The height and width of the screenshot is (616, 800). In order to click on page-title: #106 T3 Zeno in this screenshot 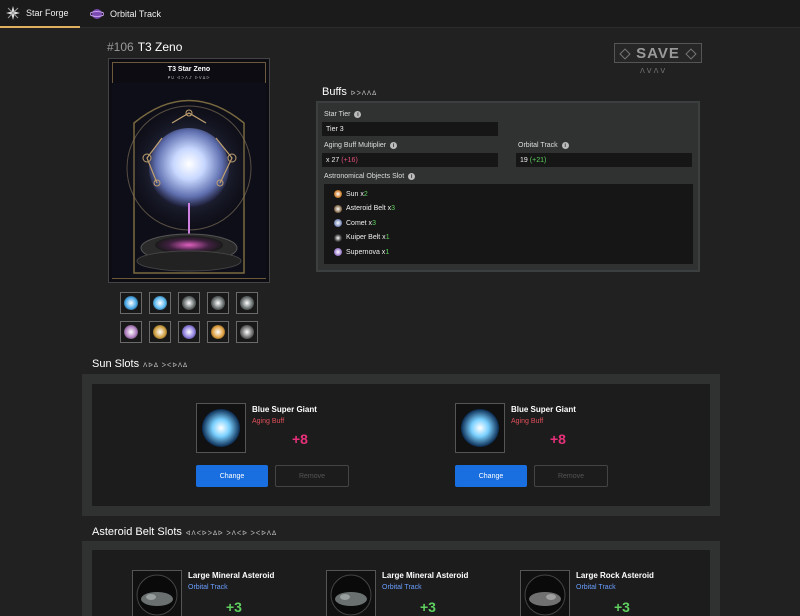, I will do `click(144, 47)`.